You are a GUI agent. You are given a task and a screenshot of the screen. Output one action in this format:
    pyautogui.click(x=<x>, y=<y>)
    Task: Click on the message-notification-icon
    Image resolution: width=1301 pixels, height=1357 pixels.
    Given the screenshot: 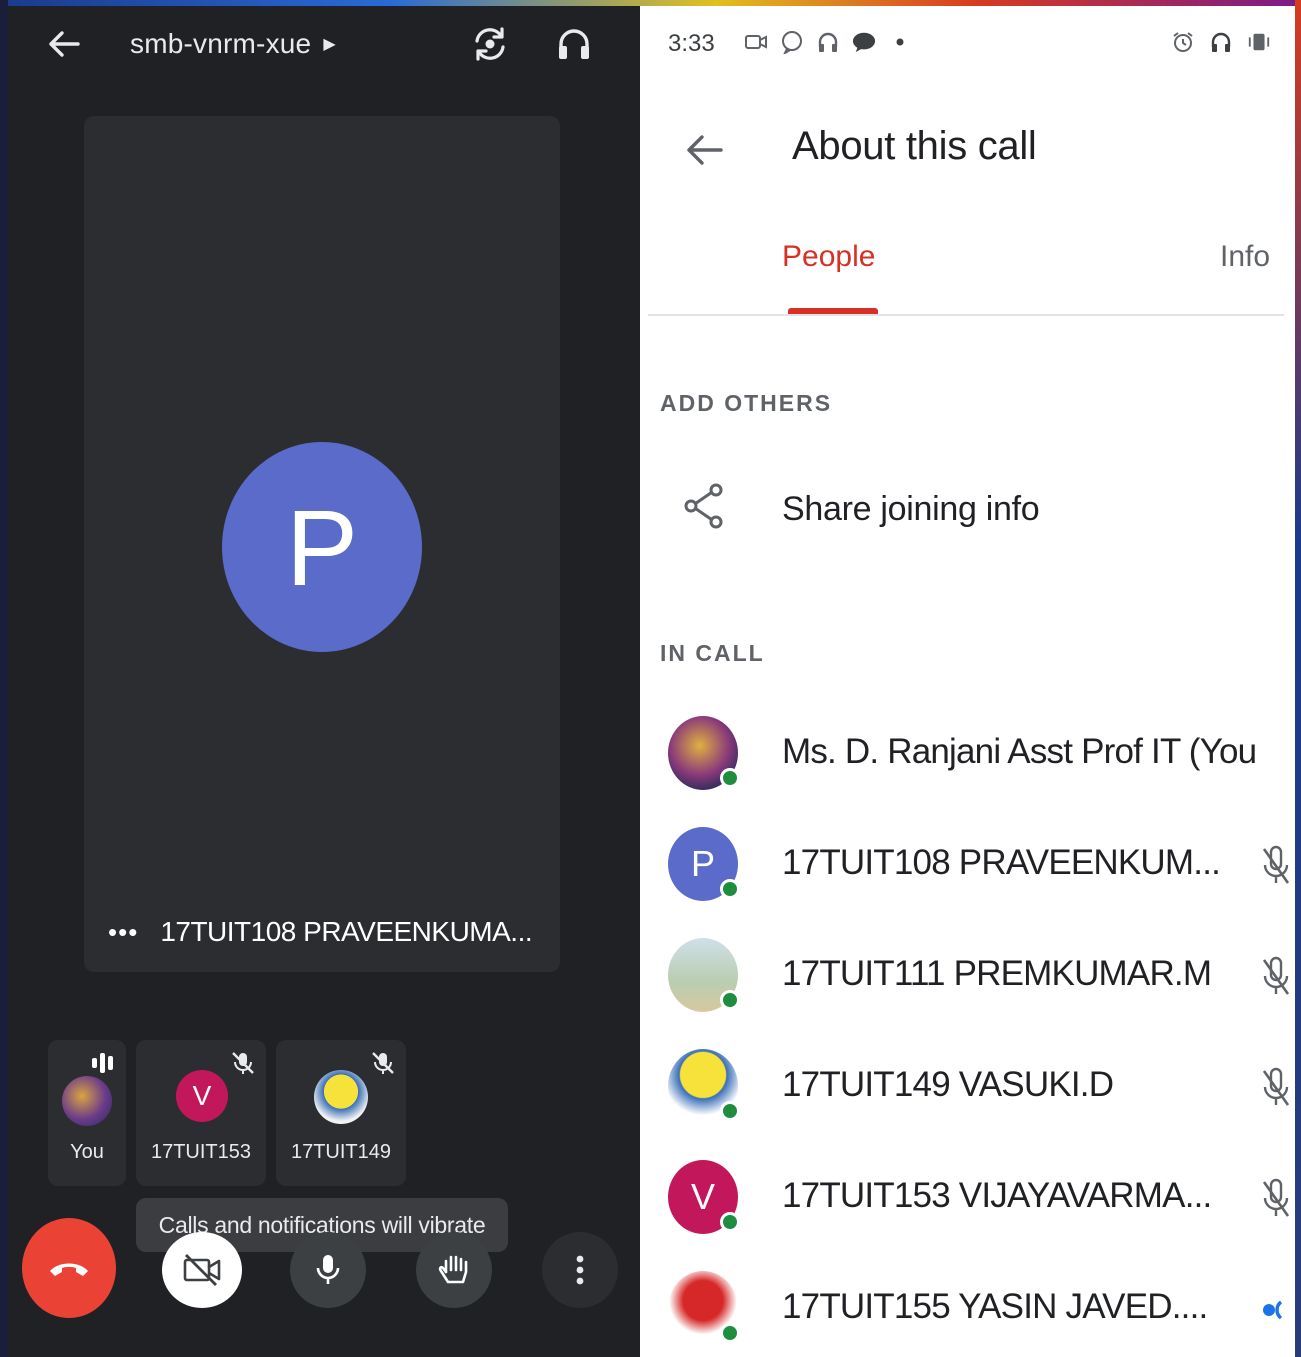 What is the action you would take?
    pyautogui.click(x=864, y=42)
    